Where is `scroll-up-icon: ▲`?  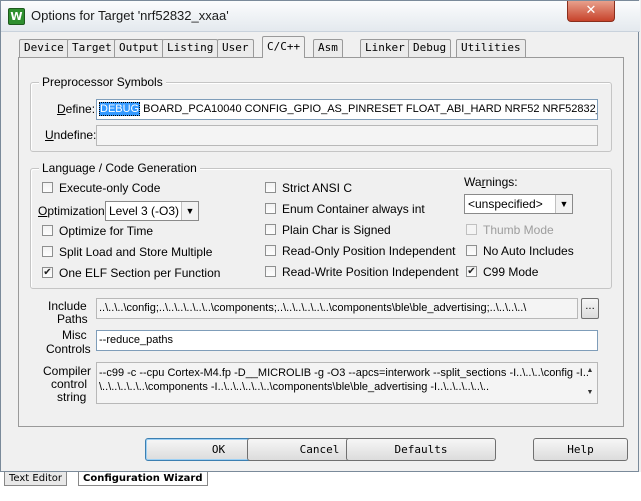 scroll-up-icon: ▲ is located at coordinates (590, 371).